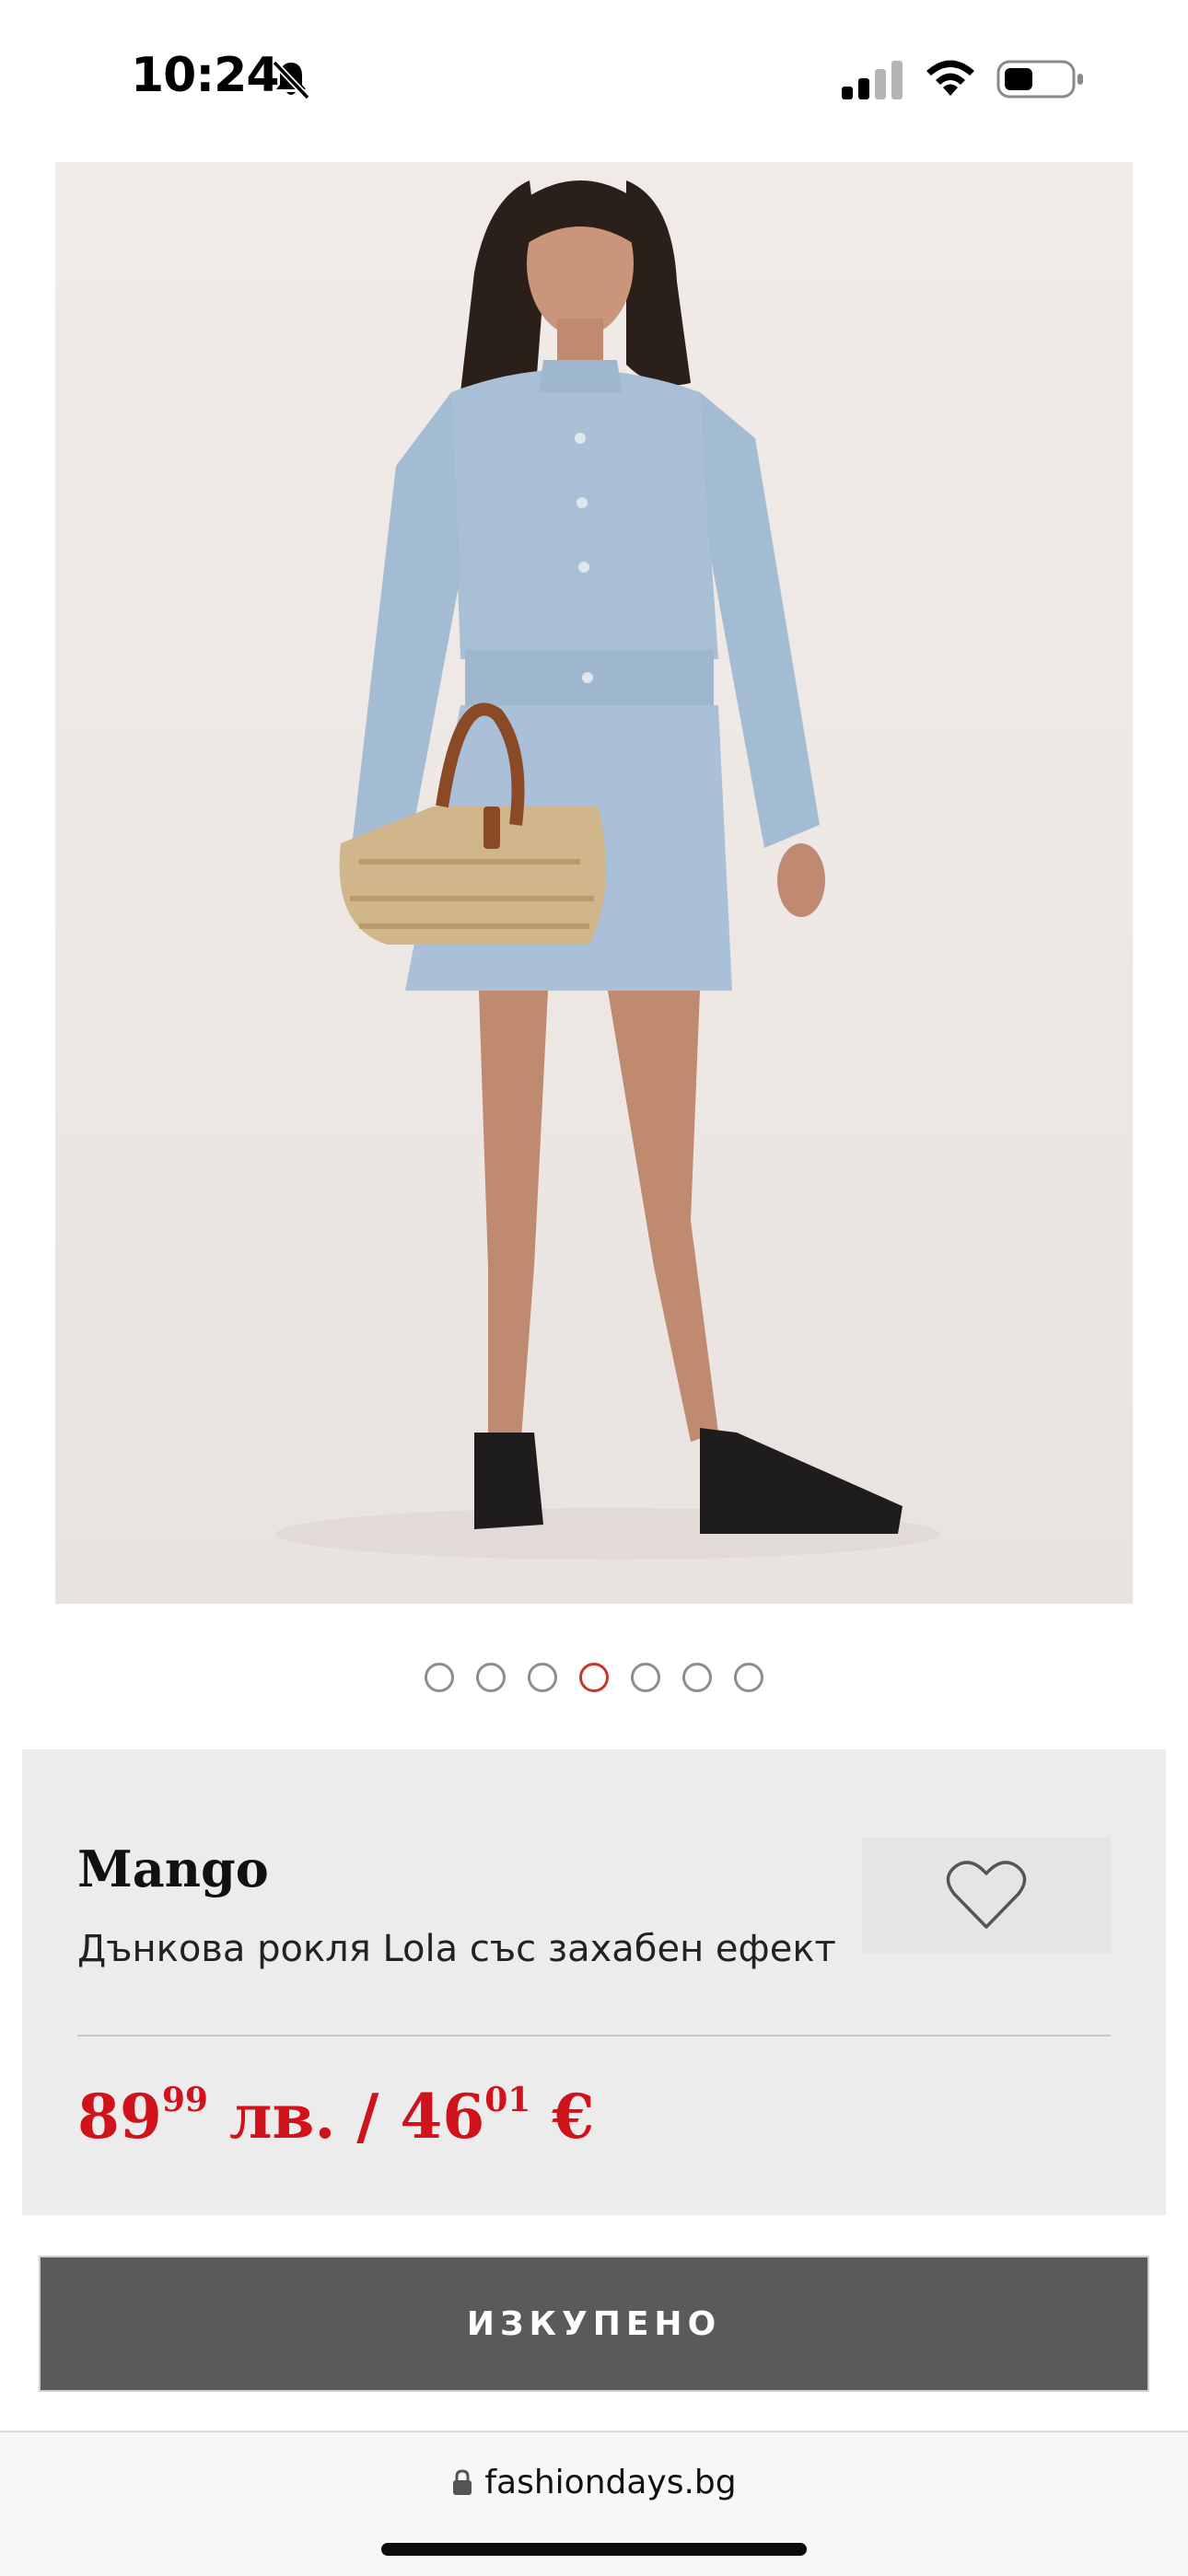  I want to click on product-title: Дънкова рокля Lola със захабен ефект, so click(456, 1949).